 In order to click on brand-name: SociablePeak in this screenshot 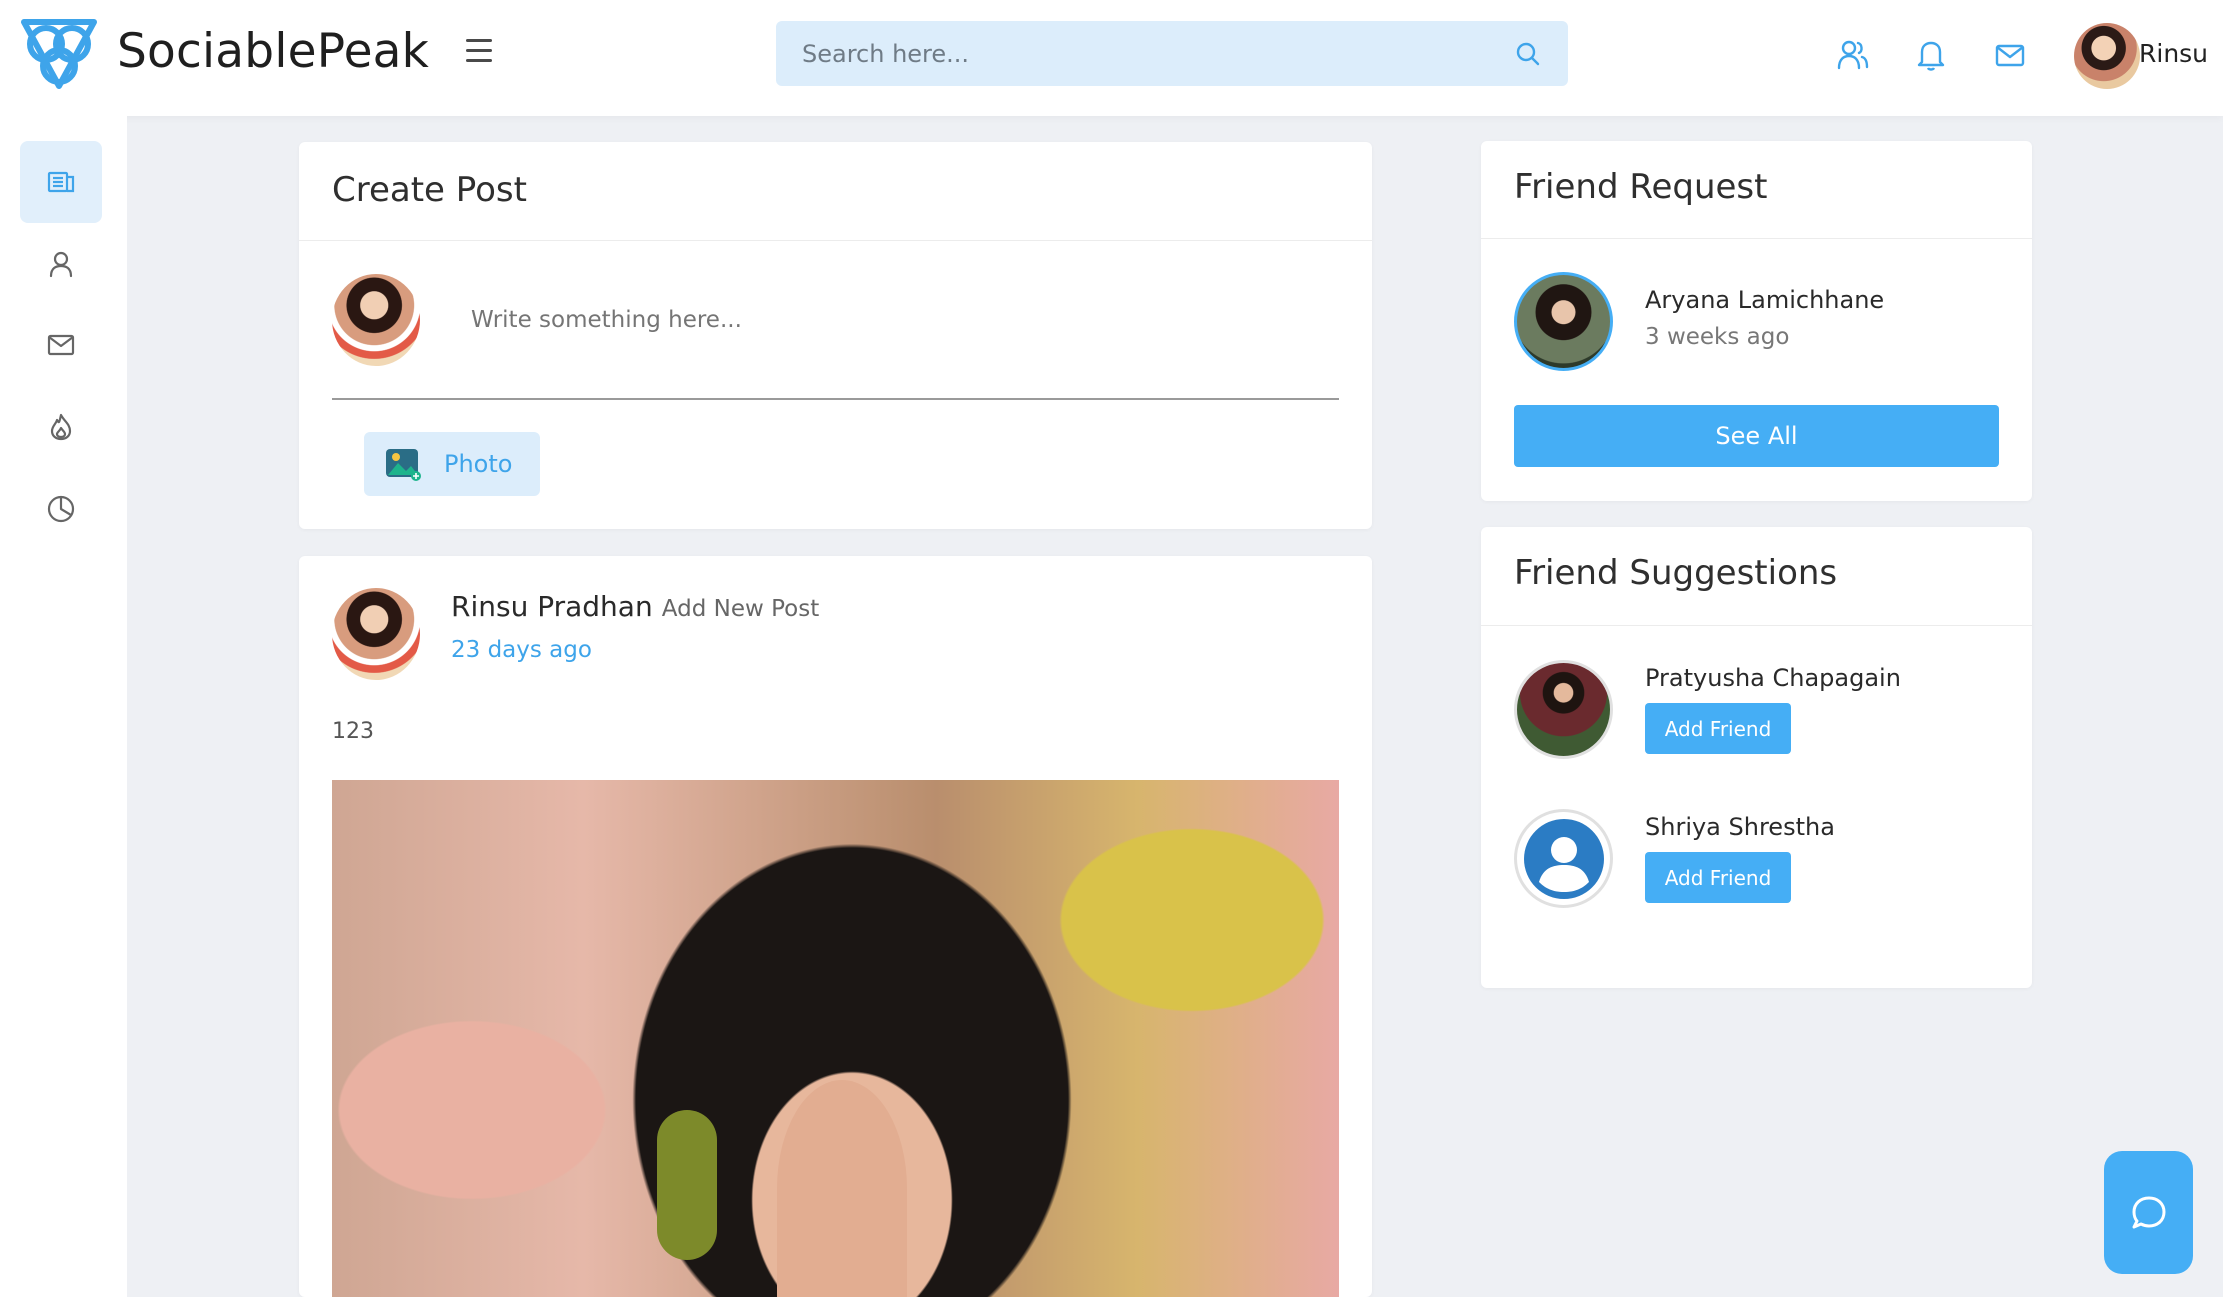, I will do `click(273, 51)`.